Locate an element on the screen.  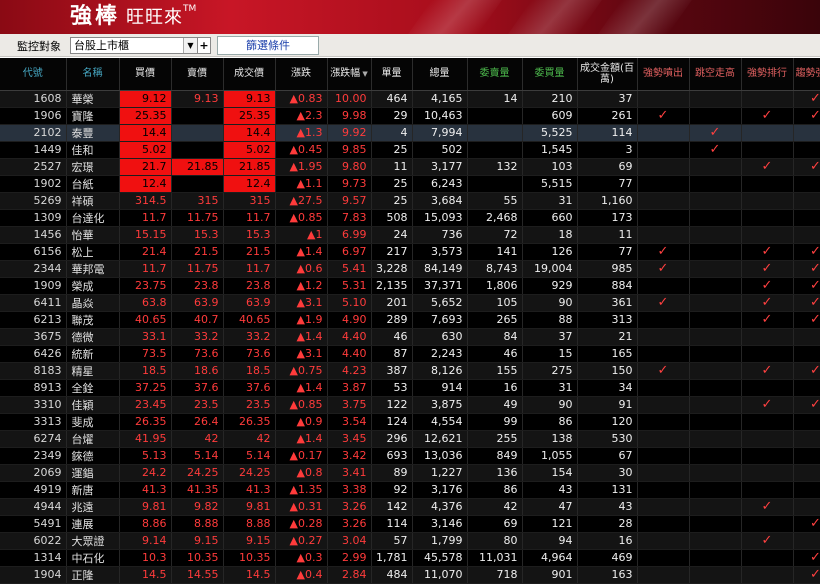
column-header-name: 名稱 is located at coordinates (93, 74).